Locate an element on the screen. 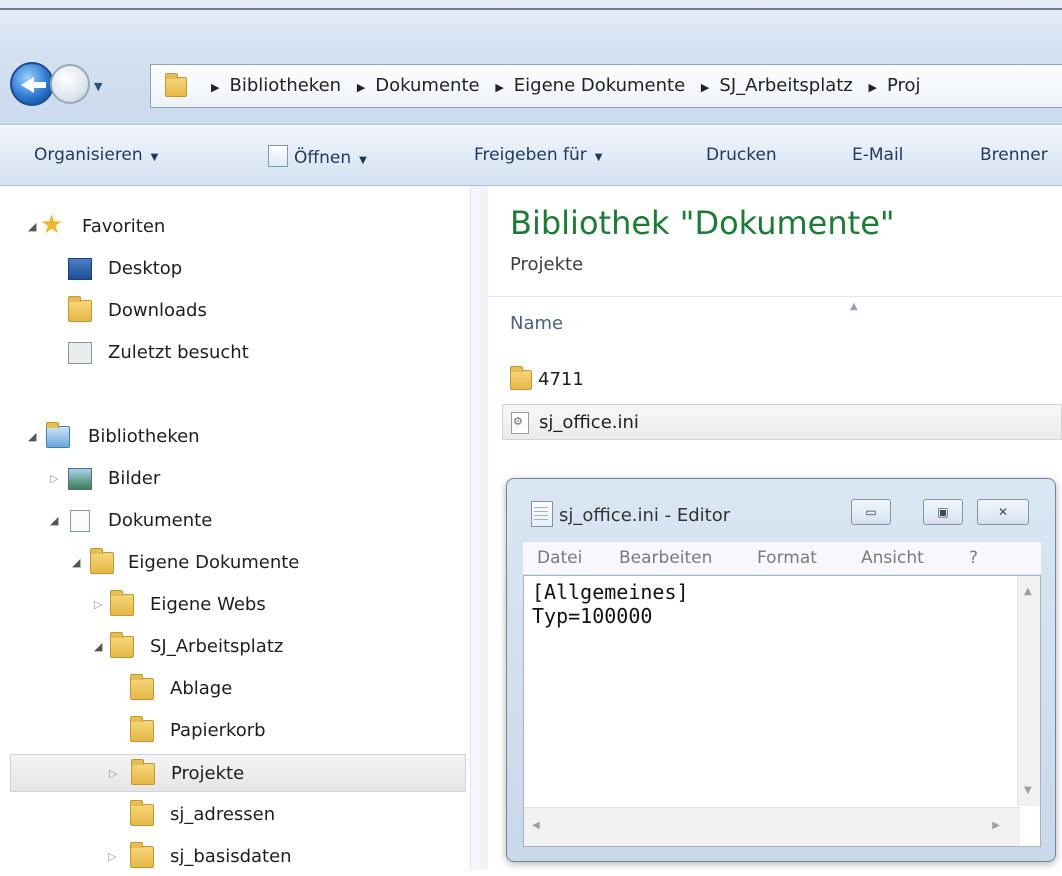  tree-item-documents: ◢ Dokumente is located at coordinates (235, 521).